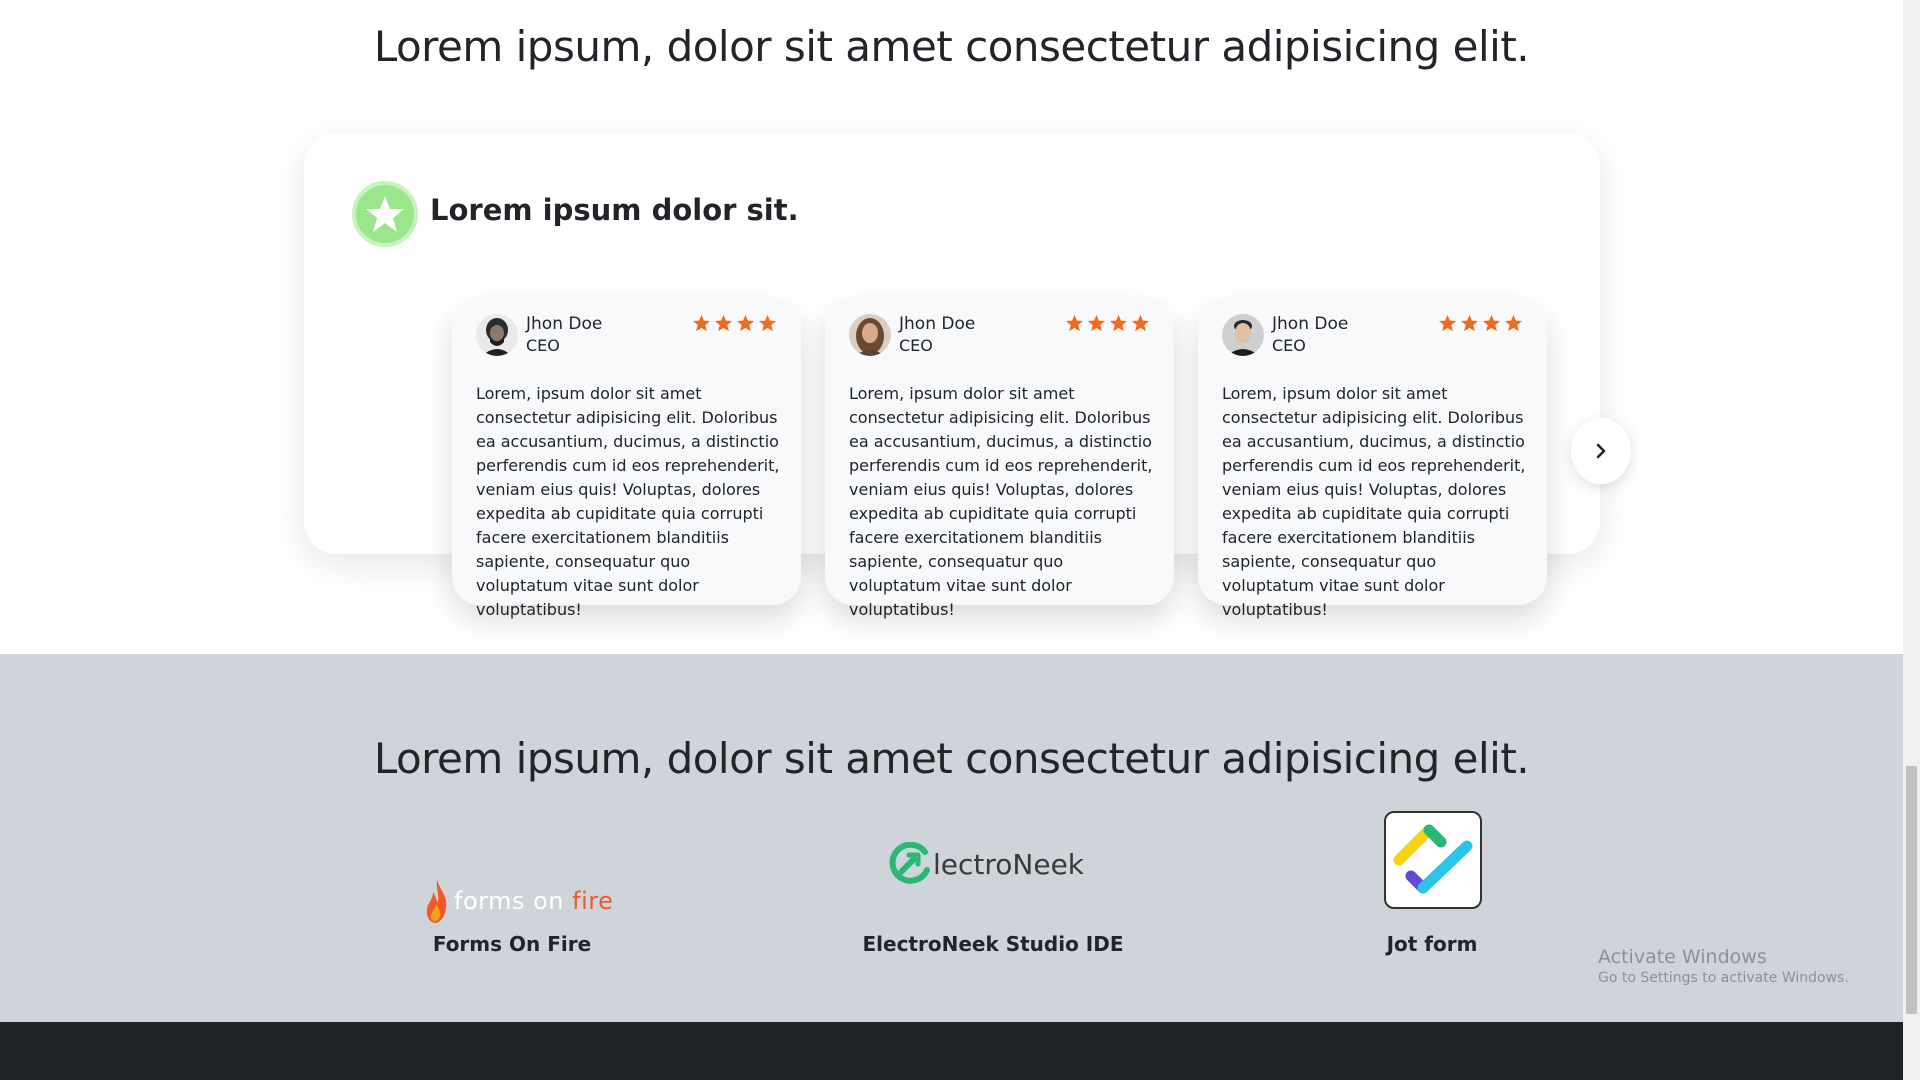  I want to click on flame-icon, so click(436, 901).